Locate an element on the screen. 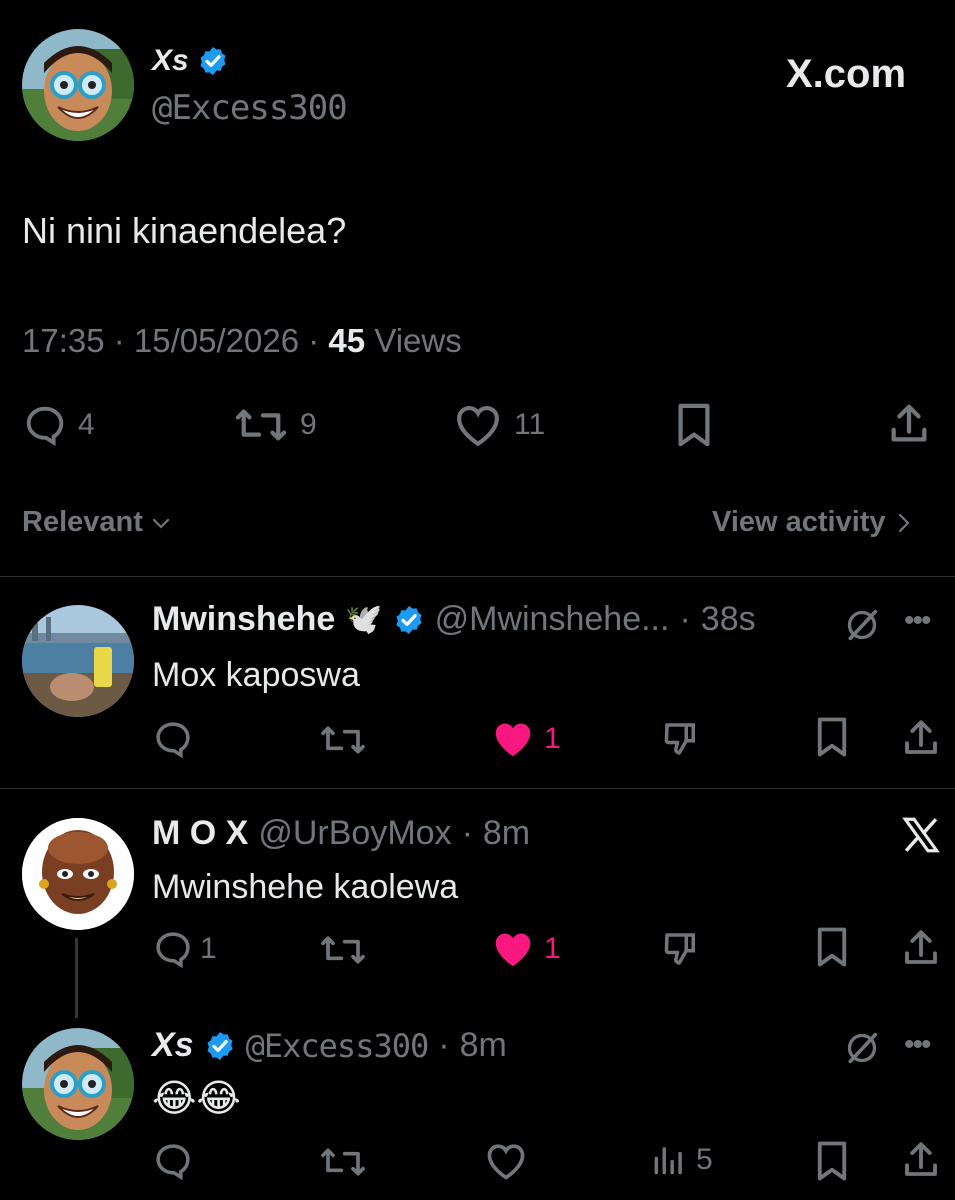 This screenshot has width=955, height=1200. like-count: 11 is located at coordinates (530, 424).